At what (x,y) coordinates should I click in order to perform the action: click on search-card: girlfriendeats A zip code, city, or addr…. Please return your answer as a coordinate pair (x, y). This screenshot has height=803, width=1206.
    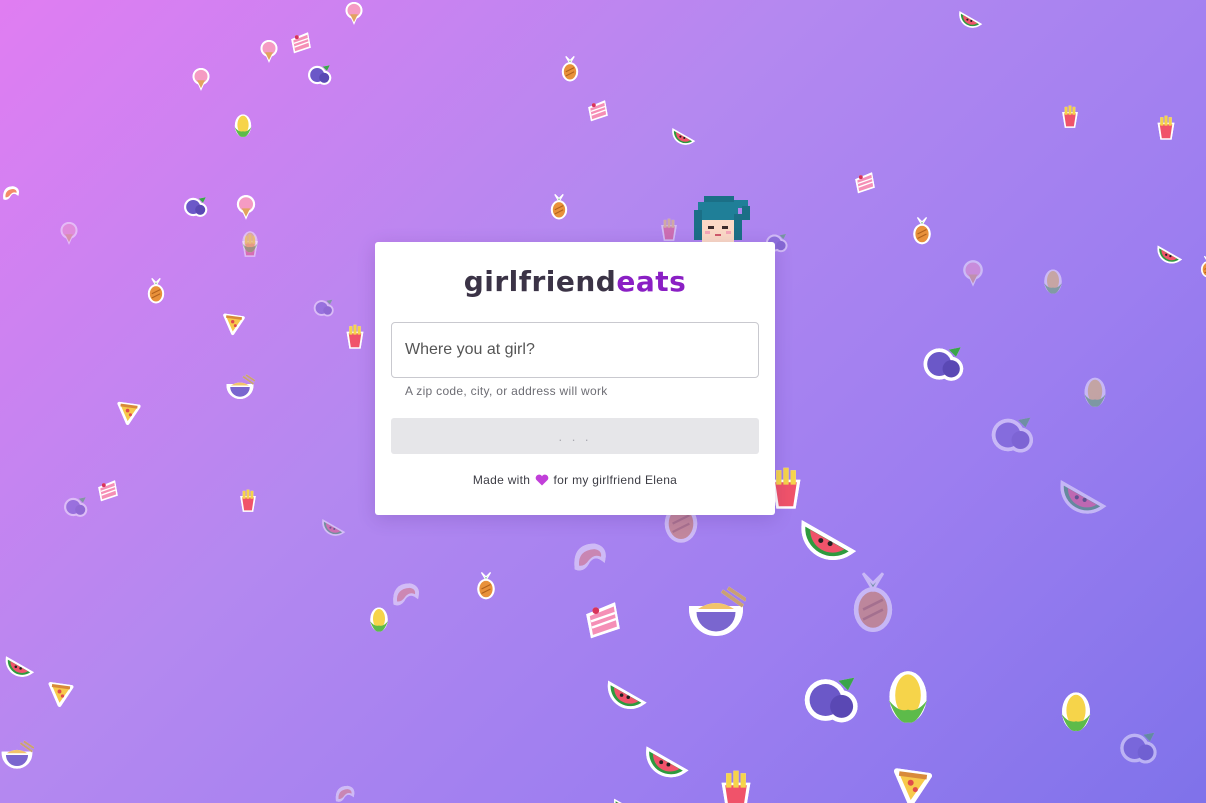
    Looking at the image, I should click on (575, 378).